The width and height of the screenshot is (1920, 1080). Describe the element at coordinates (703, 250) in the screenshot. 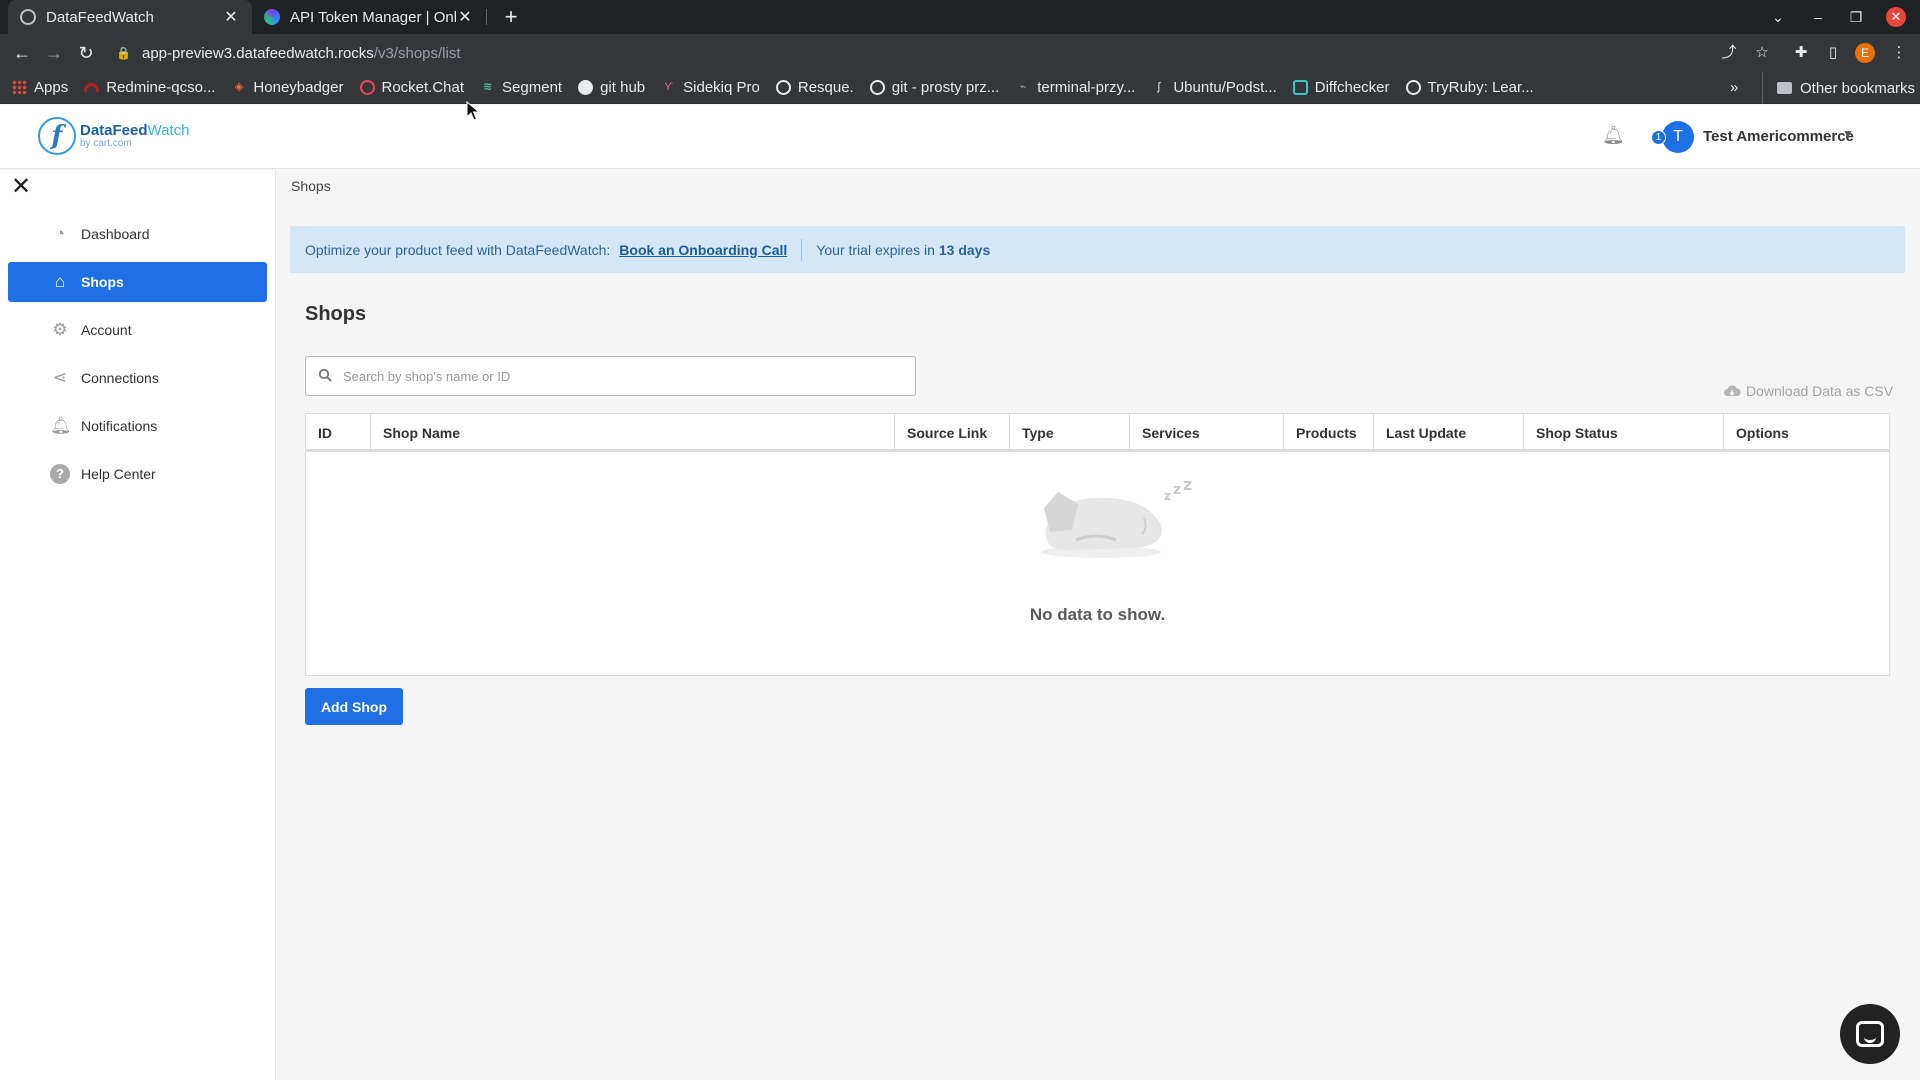

I see `book-onboarding-call-link: Book an Onboarding Call` at that location.